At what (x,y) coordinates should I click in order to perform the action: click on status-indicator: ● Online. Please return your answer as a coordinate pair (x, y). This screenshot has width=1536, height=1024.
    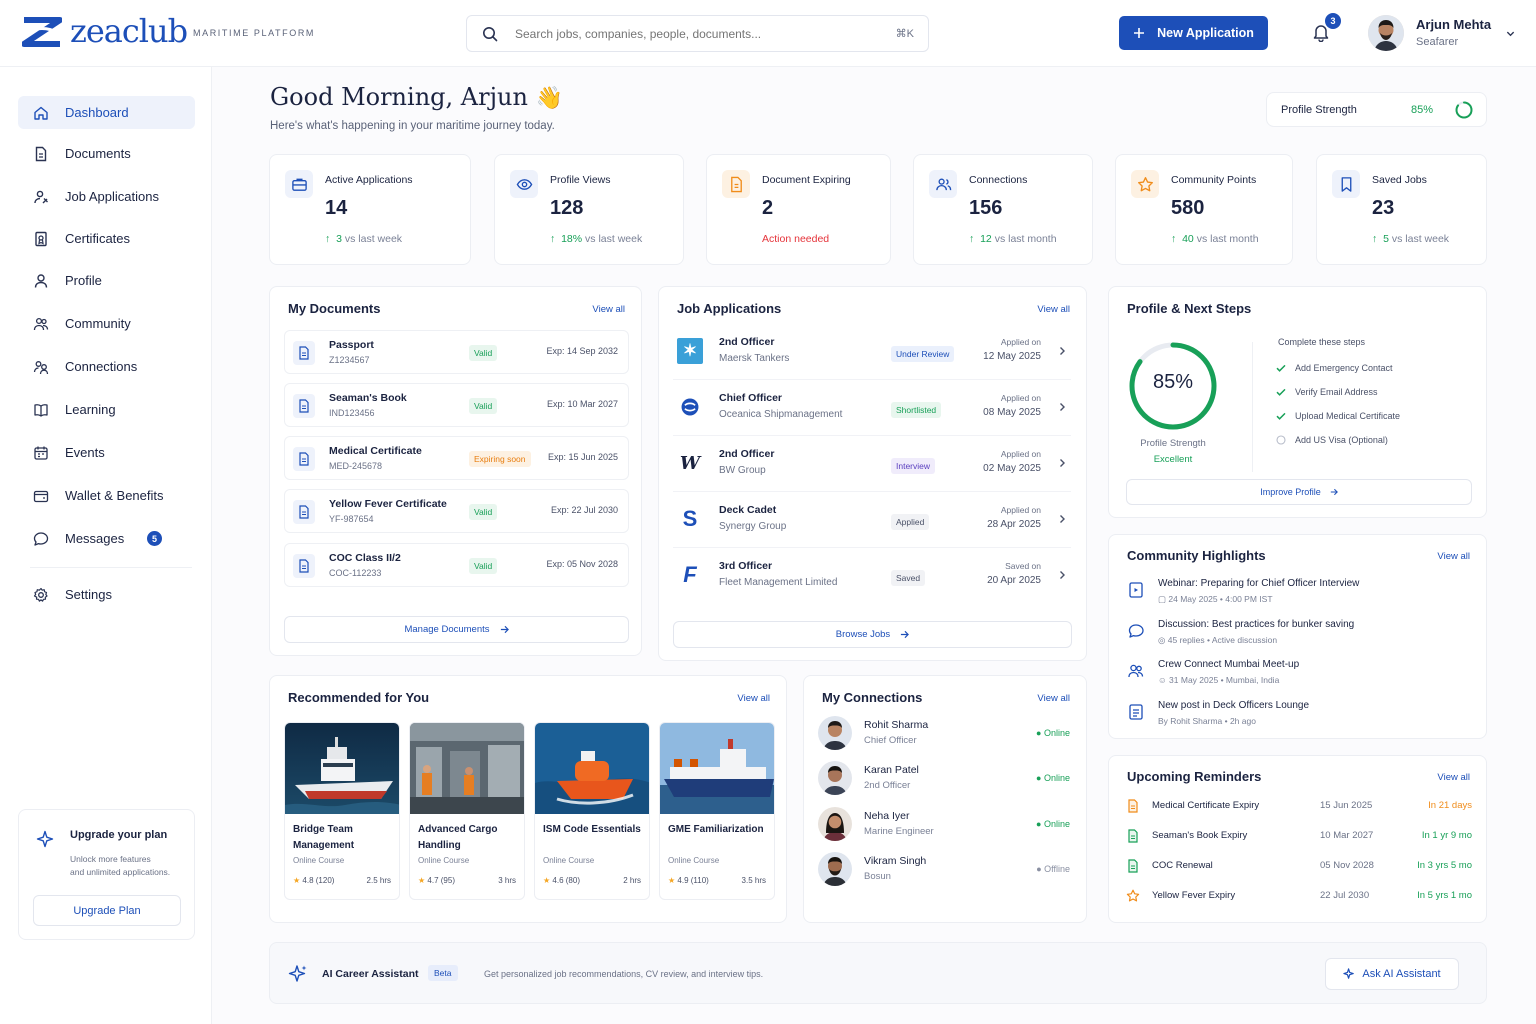
    Looking at the image, I should click on (1053, 733).